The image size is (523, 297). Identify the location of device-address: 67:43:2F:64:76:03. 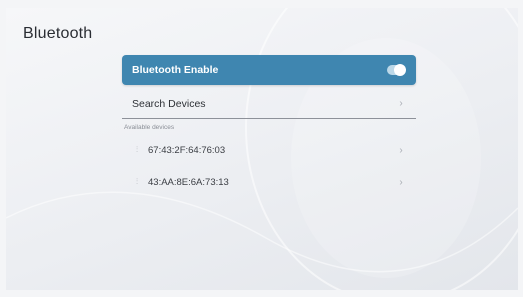
(187, 150).